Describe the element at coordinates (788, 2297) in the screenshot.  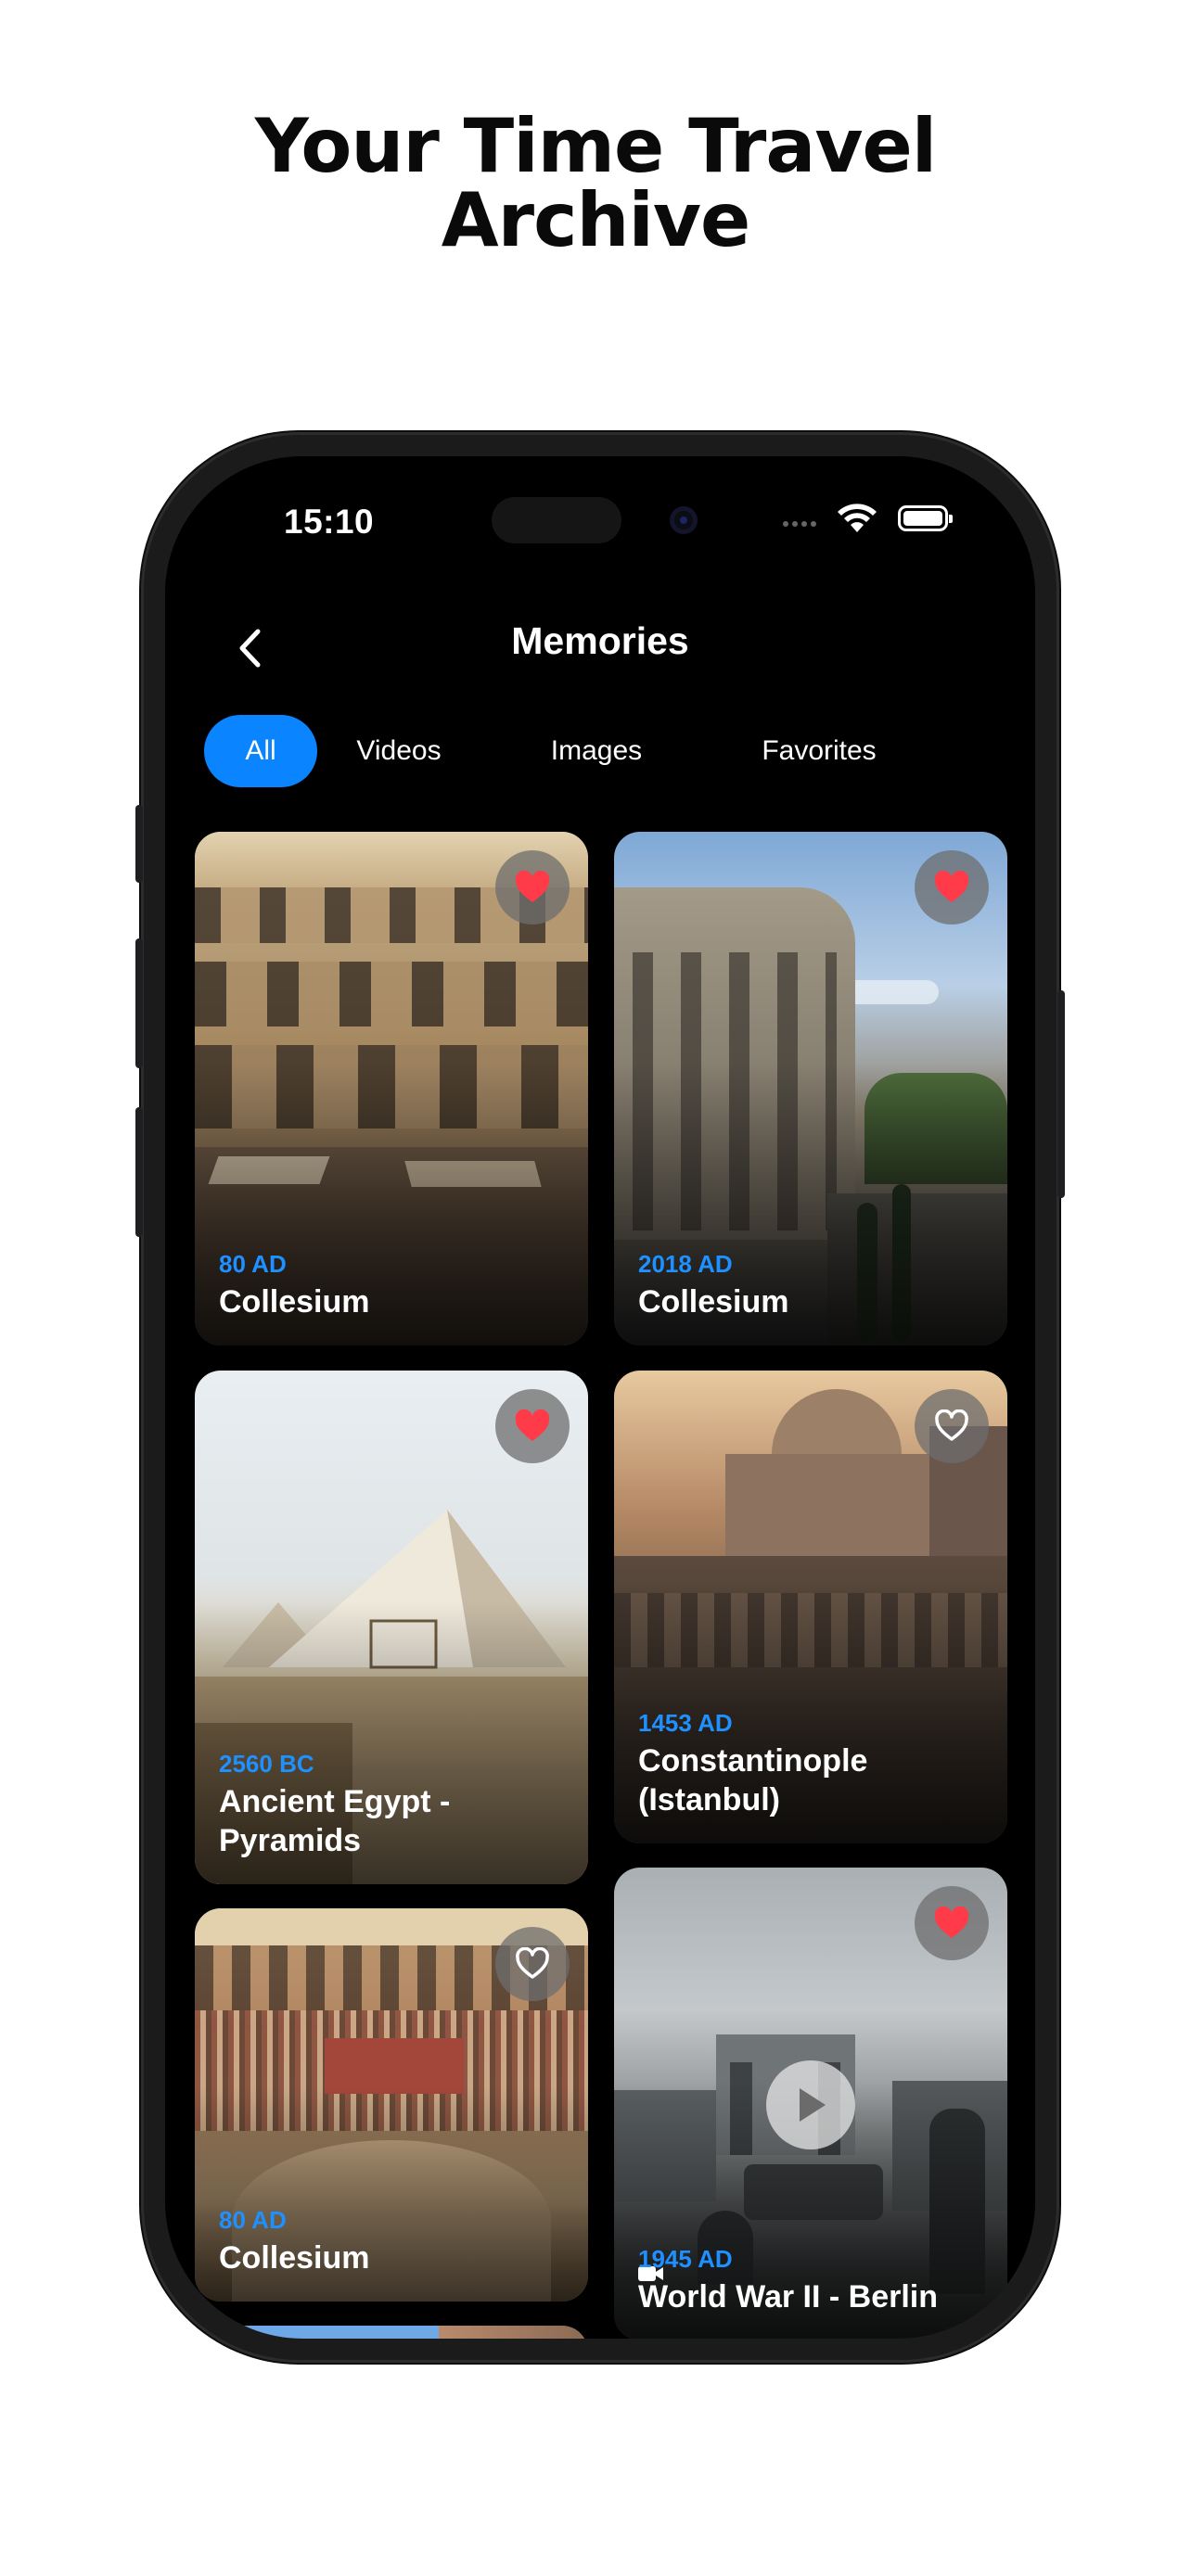
I see `card-title: World War II - Berlin` at that location.